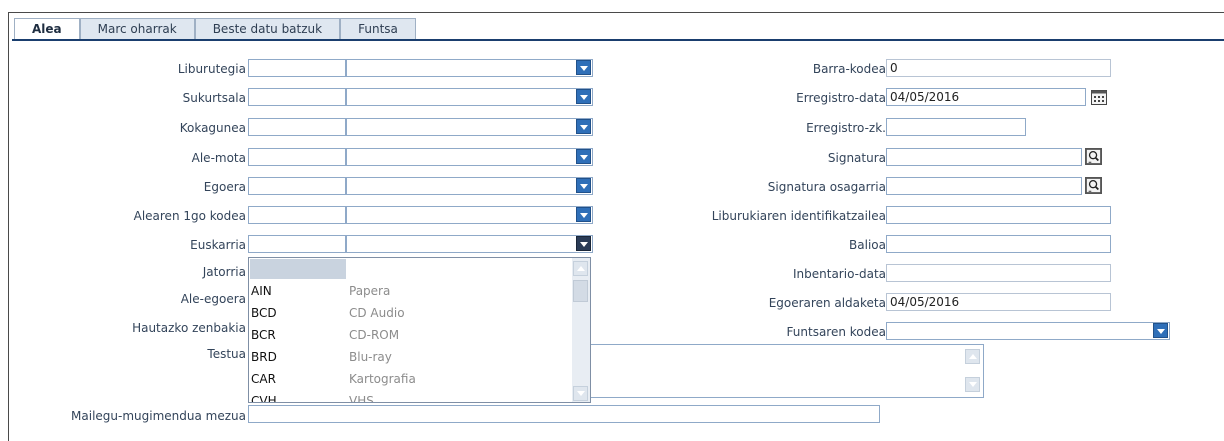 This screenshot has height=441, width=1224. I want to click on ale-mota-label: Ale-mota, so click(218, 158).